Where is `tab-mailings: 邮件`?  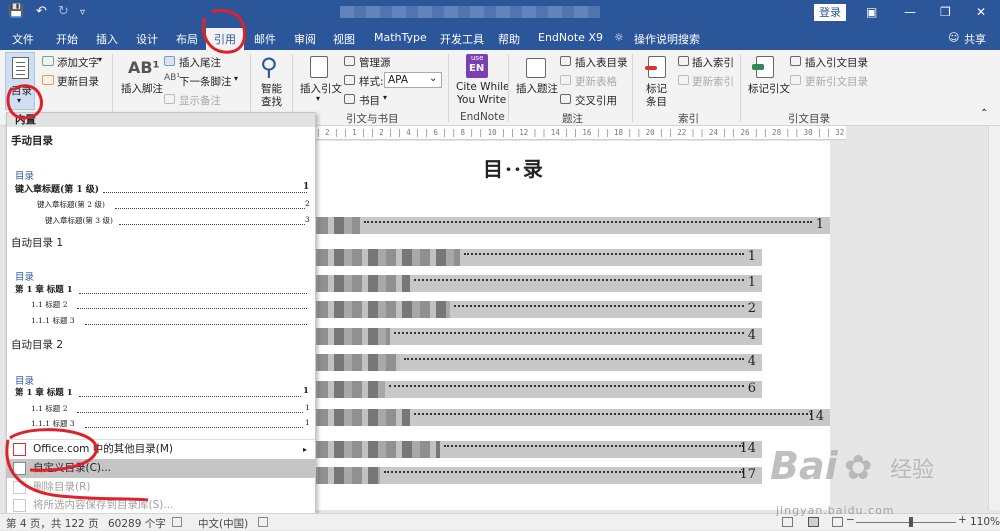 tab-mailings: 邮件 is located at coordinates (265, 39).